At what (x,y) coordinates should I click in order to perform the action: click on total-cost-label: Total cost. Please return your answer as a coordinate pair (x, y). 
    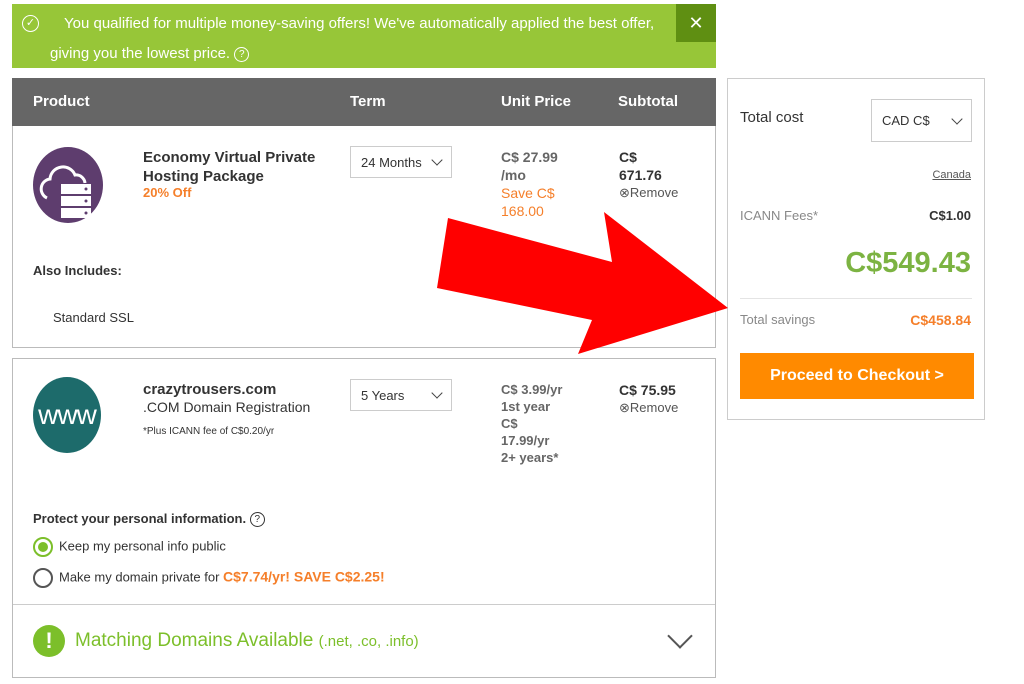
    Looking at the image, I should click on (772, 117).